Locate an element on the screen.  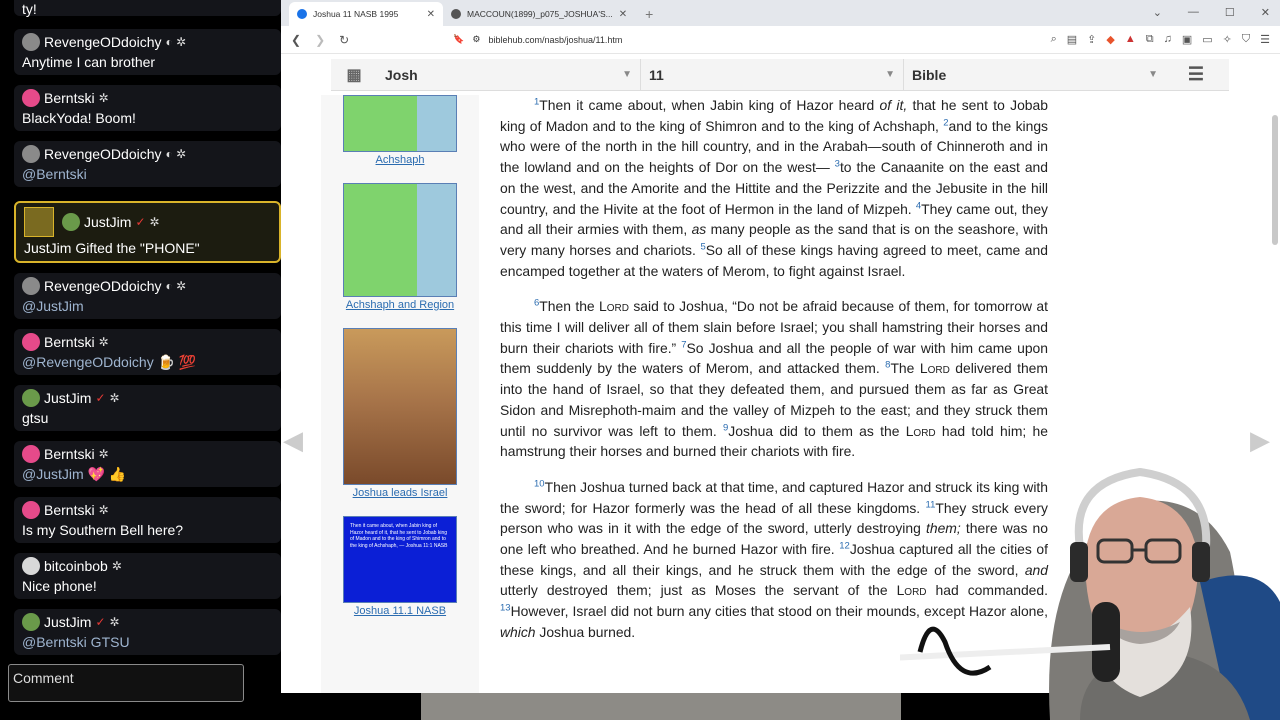
reader-icon: ▤ is located at coordinates (1072, 39).